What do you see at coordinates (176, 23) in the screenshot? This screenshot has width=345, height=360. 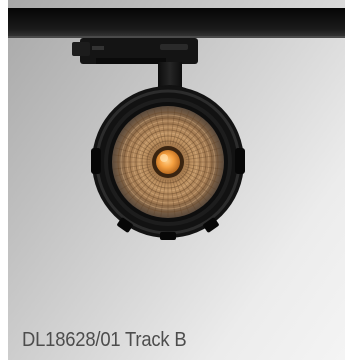 I see `track-rail` at bounding box center [176, 23].